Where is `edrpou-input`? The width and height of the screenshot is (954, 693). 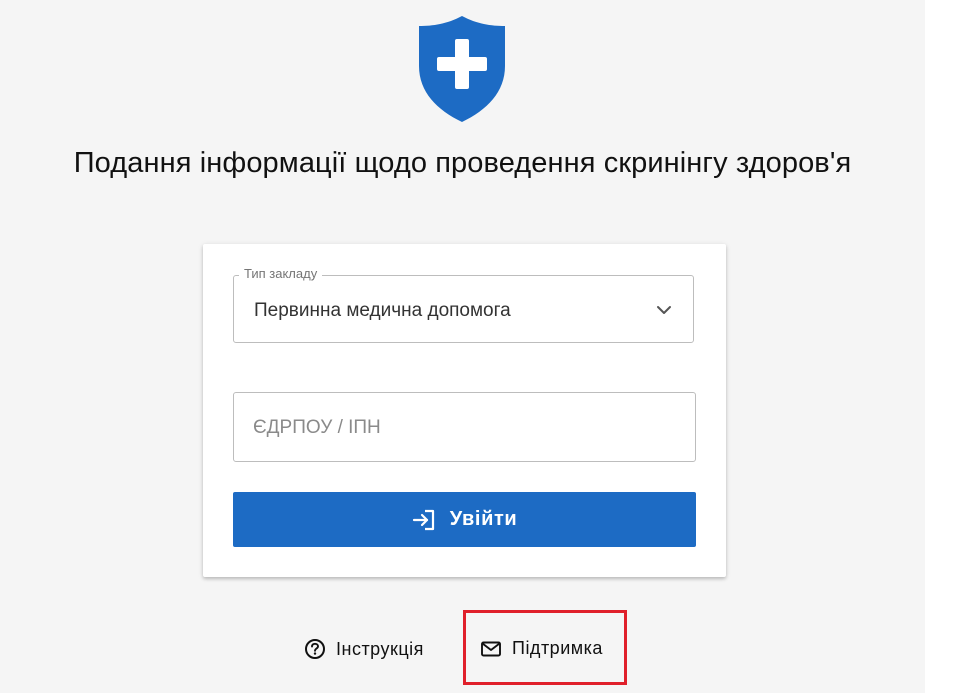
edrpou-input is located at coordinates (463, 428).